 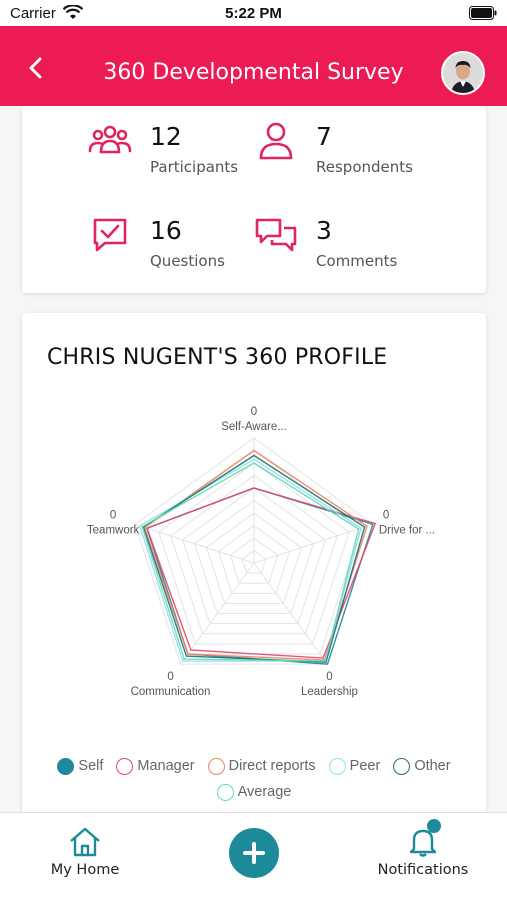 I want to click on status-bar: Carrier 5:22 PM, so click(x=253, y=13).